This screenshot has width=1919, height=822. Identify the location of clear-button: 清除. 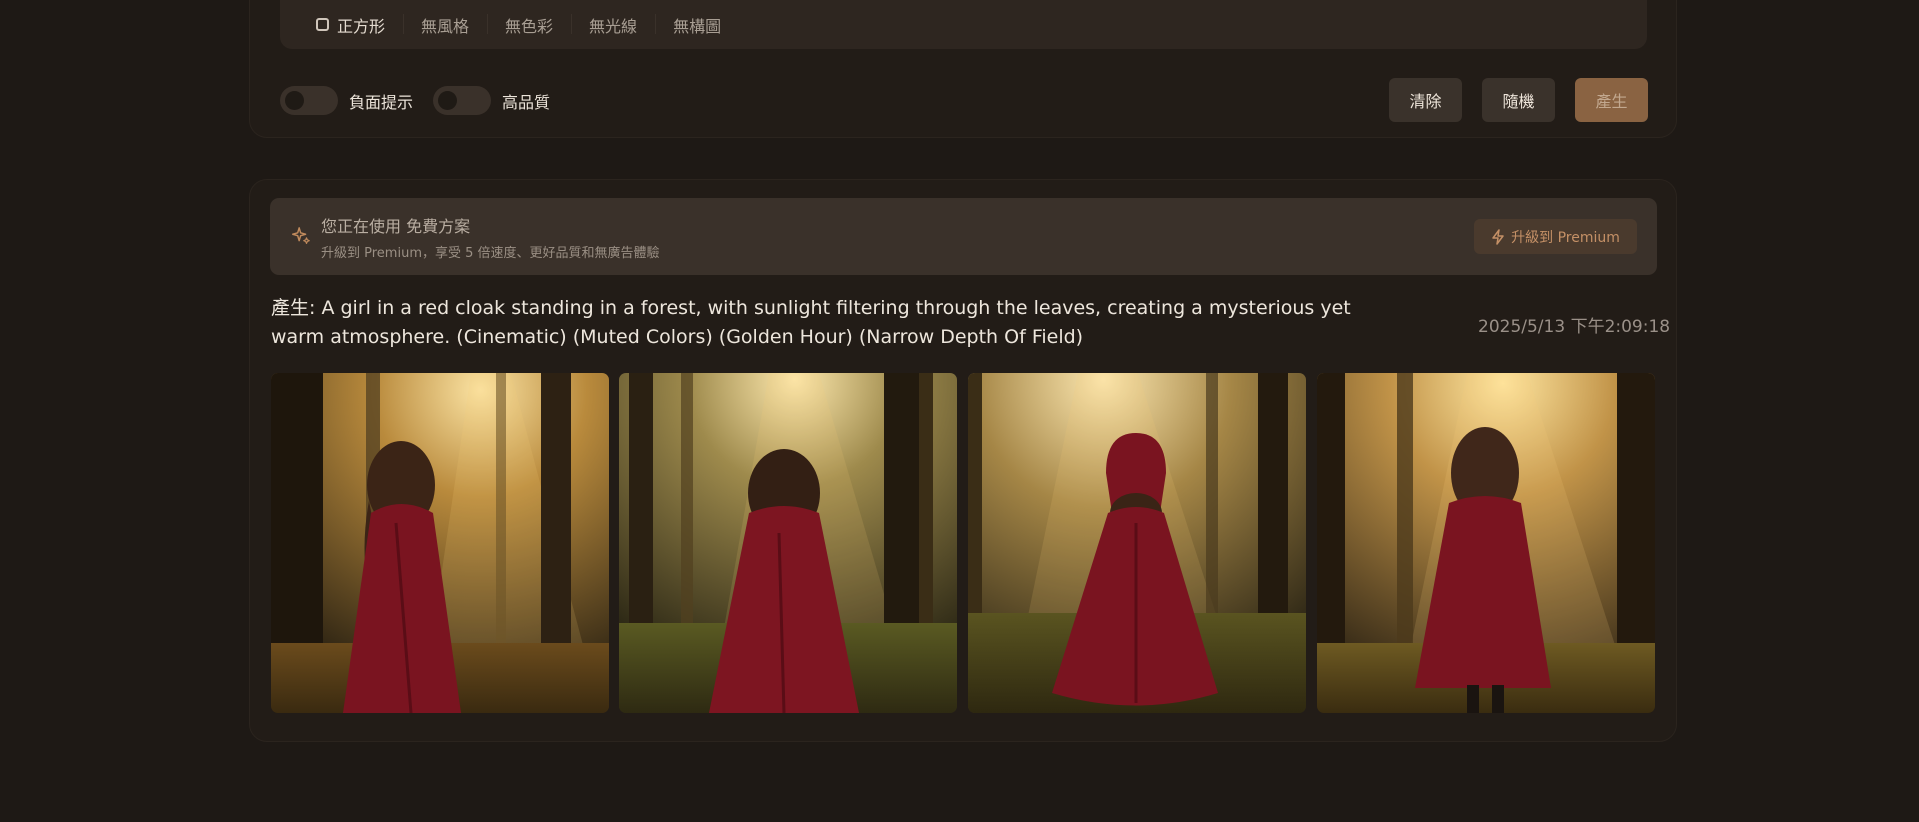
(1425, 100).